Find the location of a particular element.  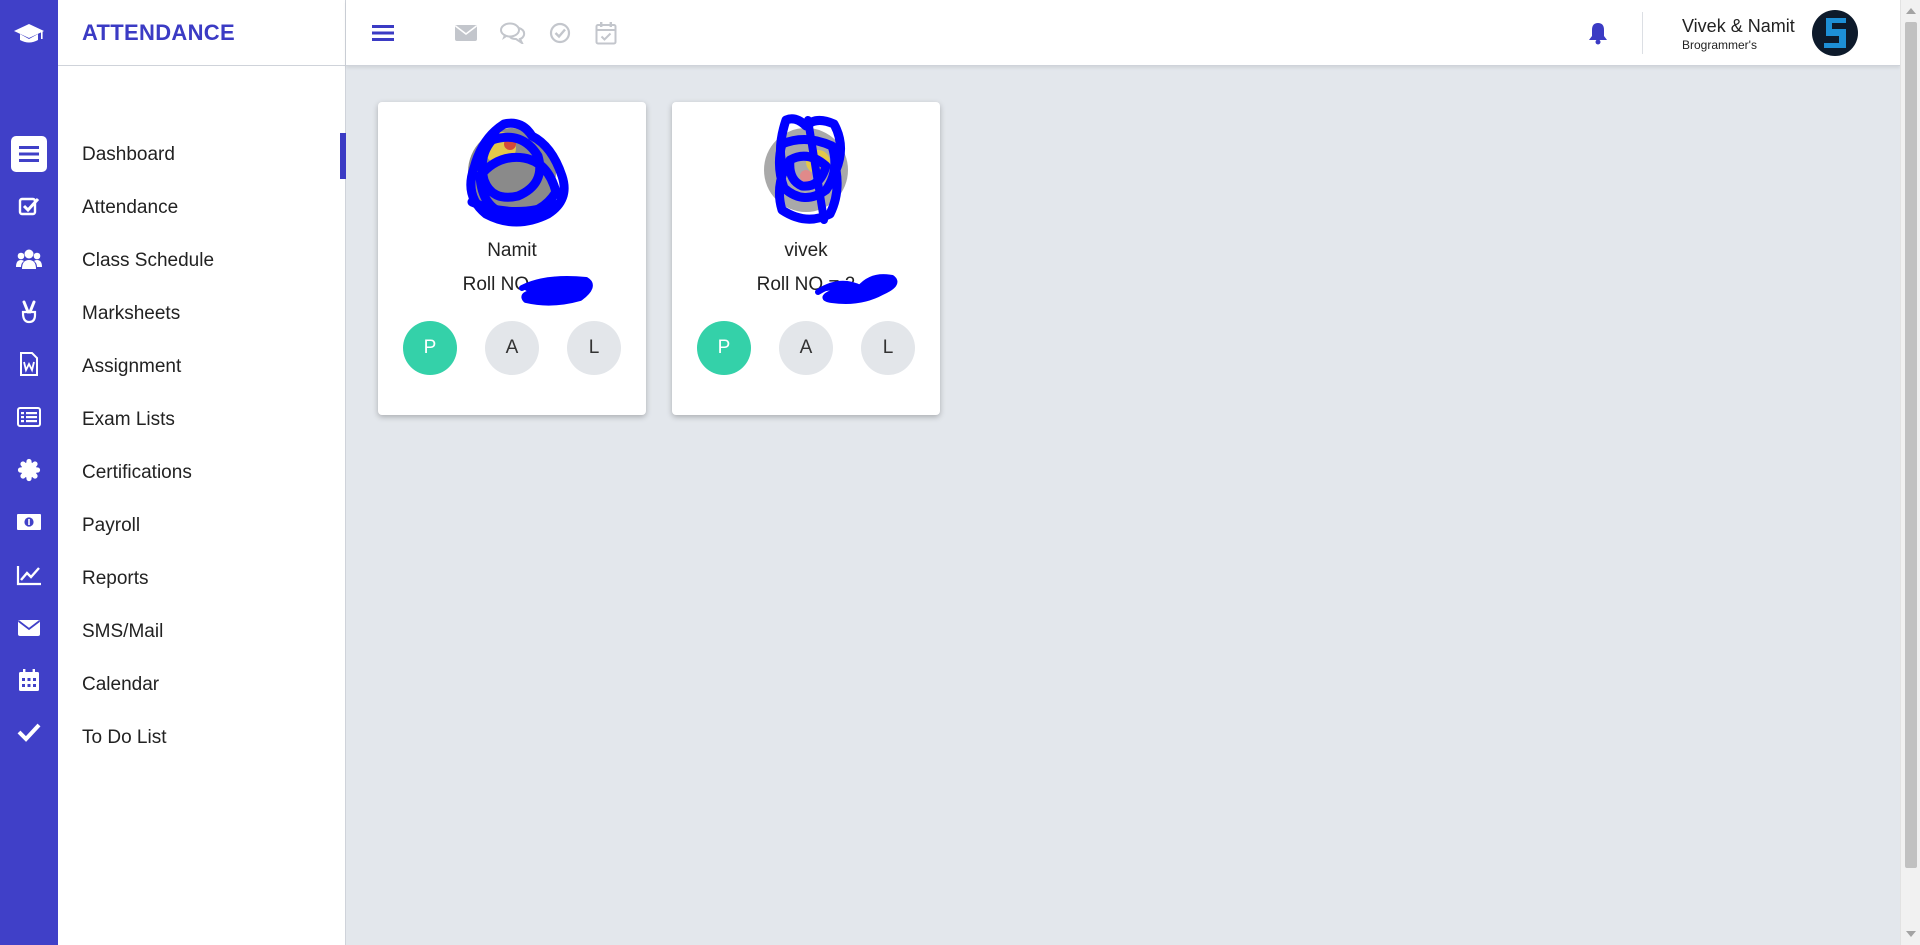

check-circle-icon is located at coordinates (560, 33).